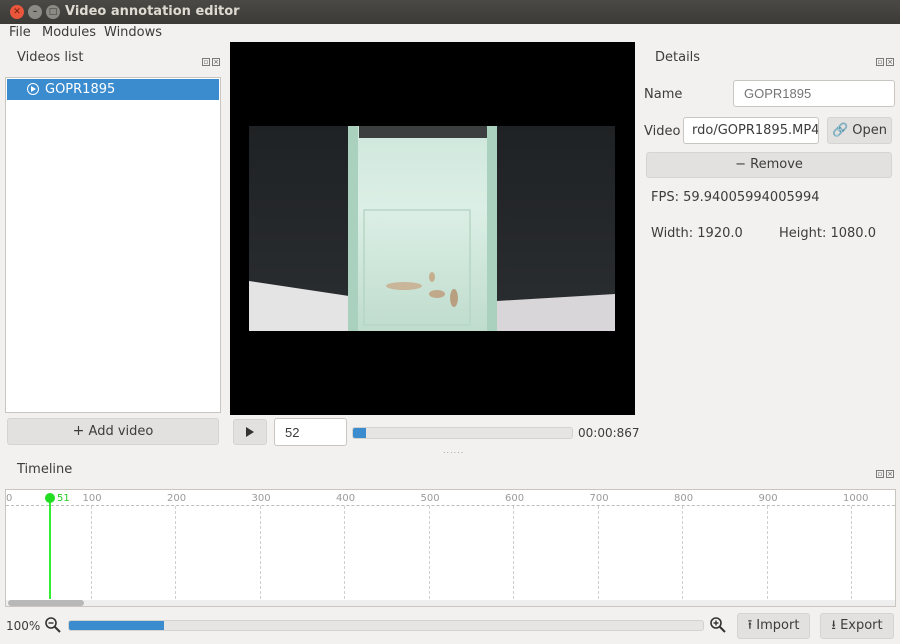  Describe the element at coordinates (462, 433) in the screenshot. I see `playback-progress` at that location.